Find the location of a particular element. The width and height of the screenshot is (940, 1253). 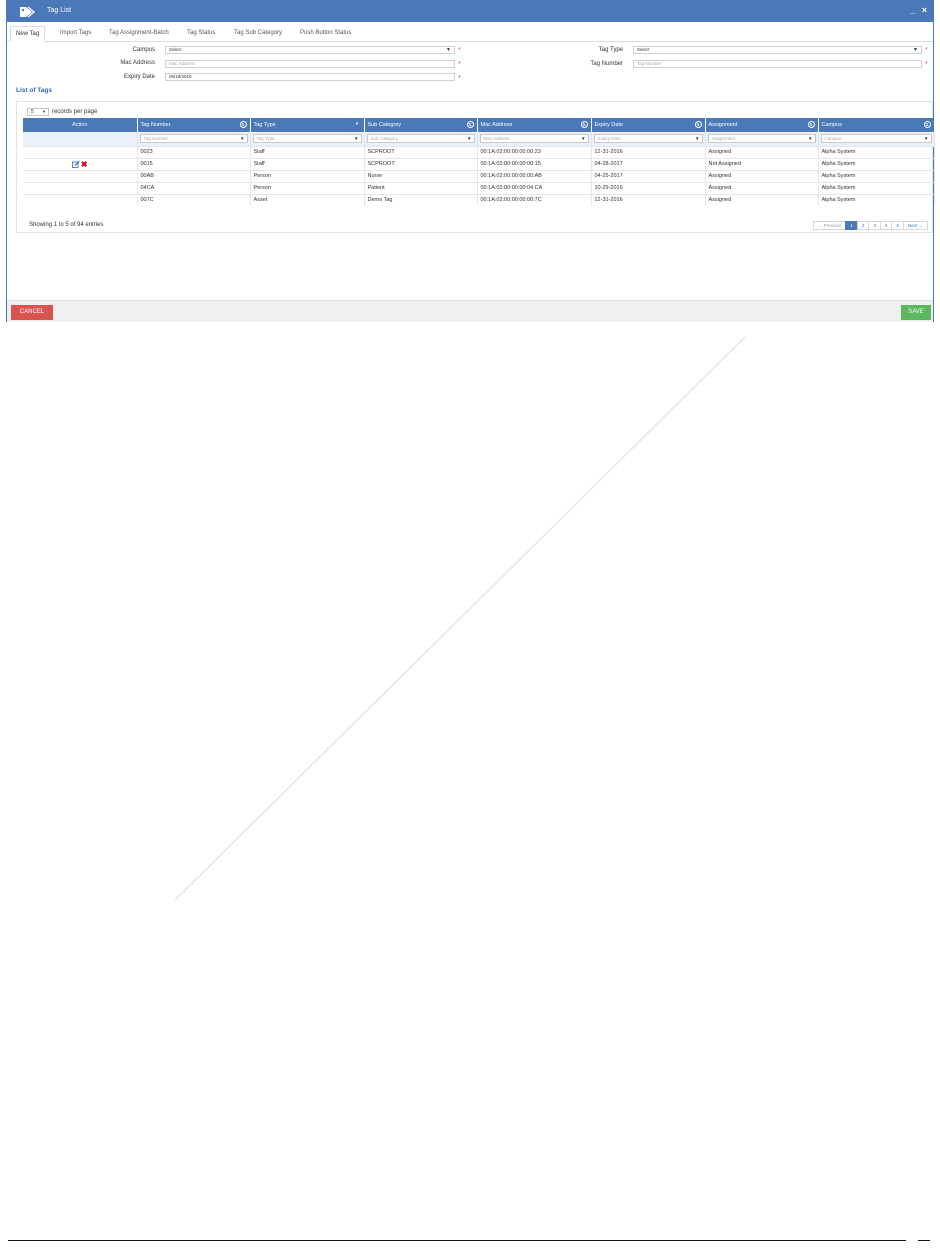

mac-address-filter: Mac Address ▼ is located at coordinates (534, 139).